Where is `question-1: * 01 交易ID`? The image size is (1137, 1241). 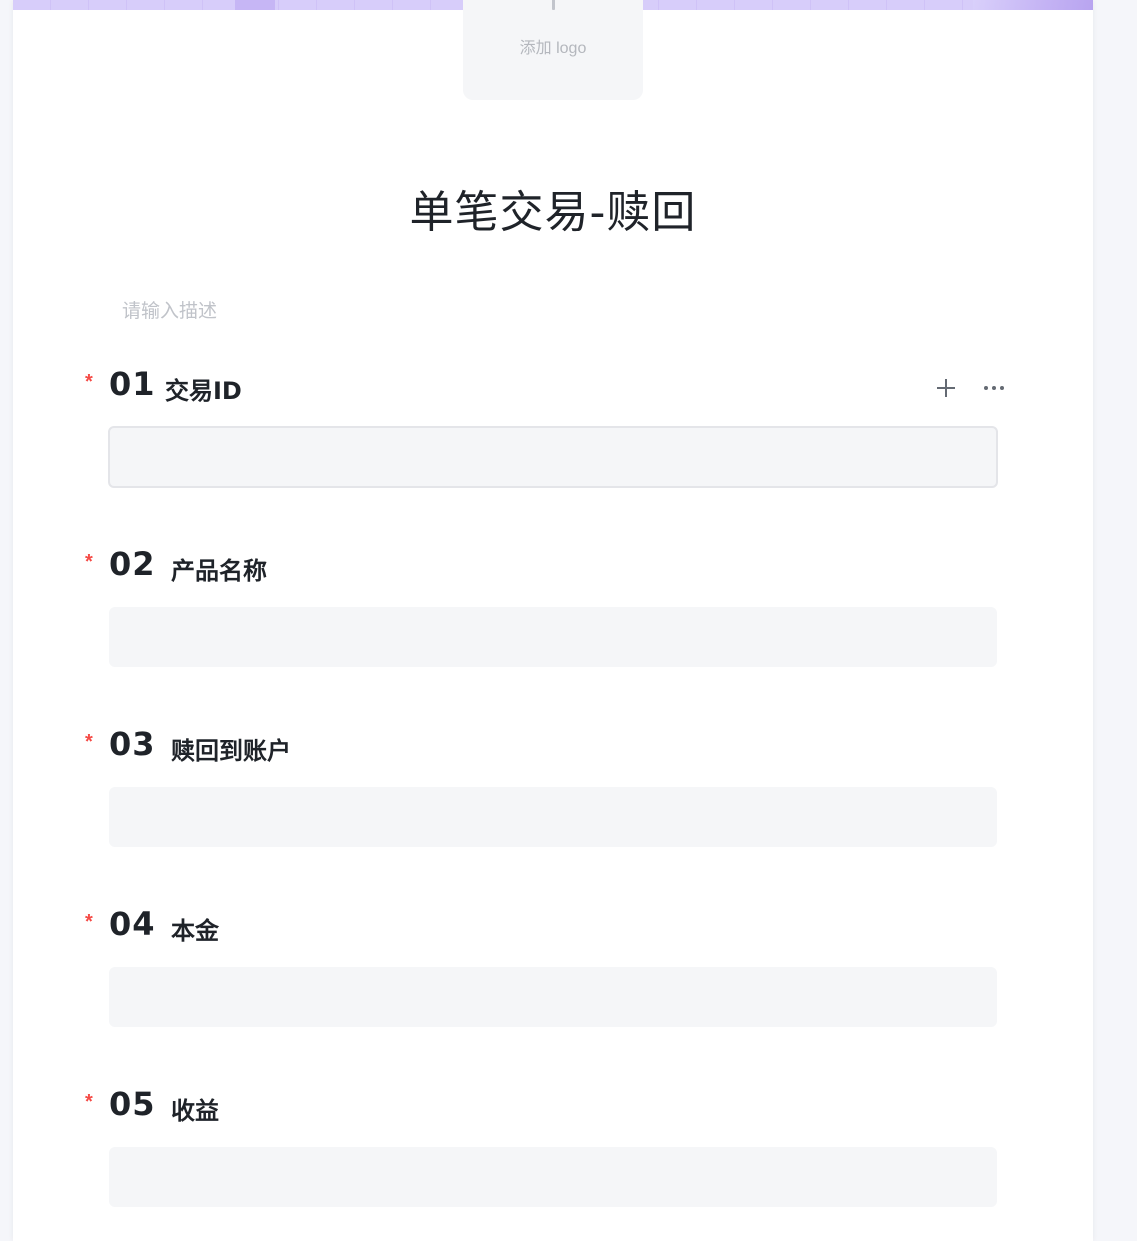 question-1: * 01 交易ID is located at coordinates (553, 433).